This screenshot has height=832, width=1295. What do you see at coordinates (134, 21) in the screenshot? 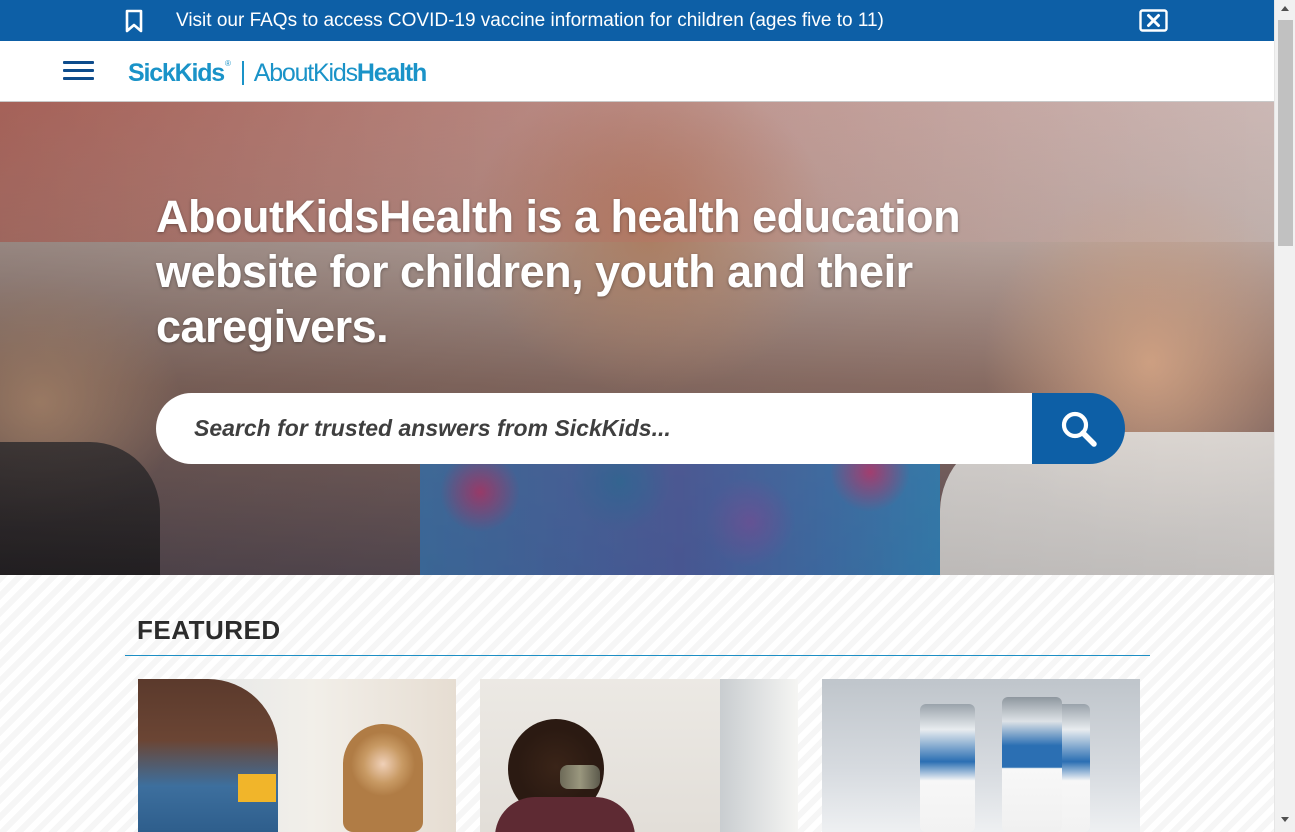
I see `bookmark-icon` at bounding box center [134, 21].